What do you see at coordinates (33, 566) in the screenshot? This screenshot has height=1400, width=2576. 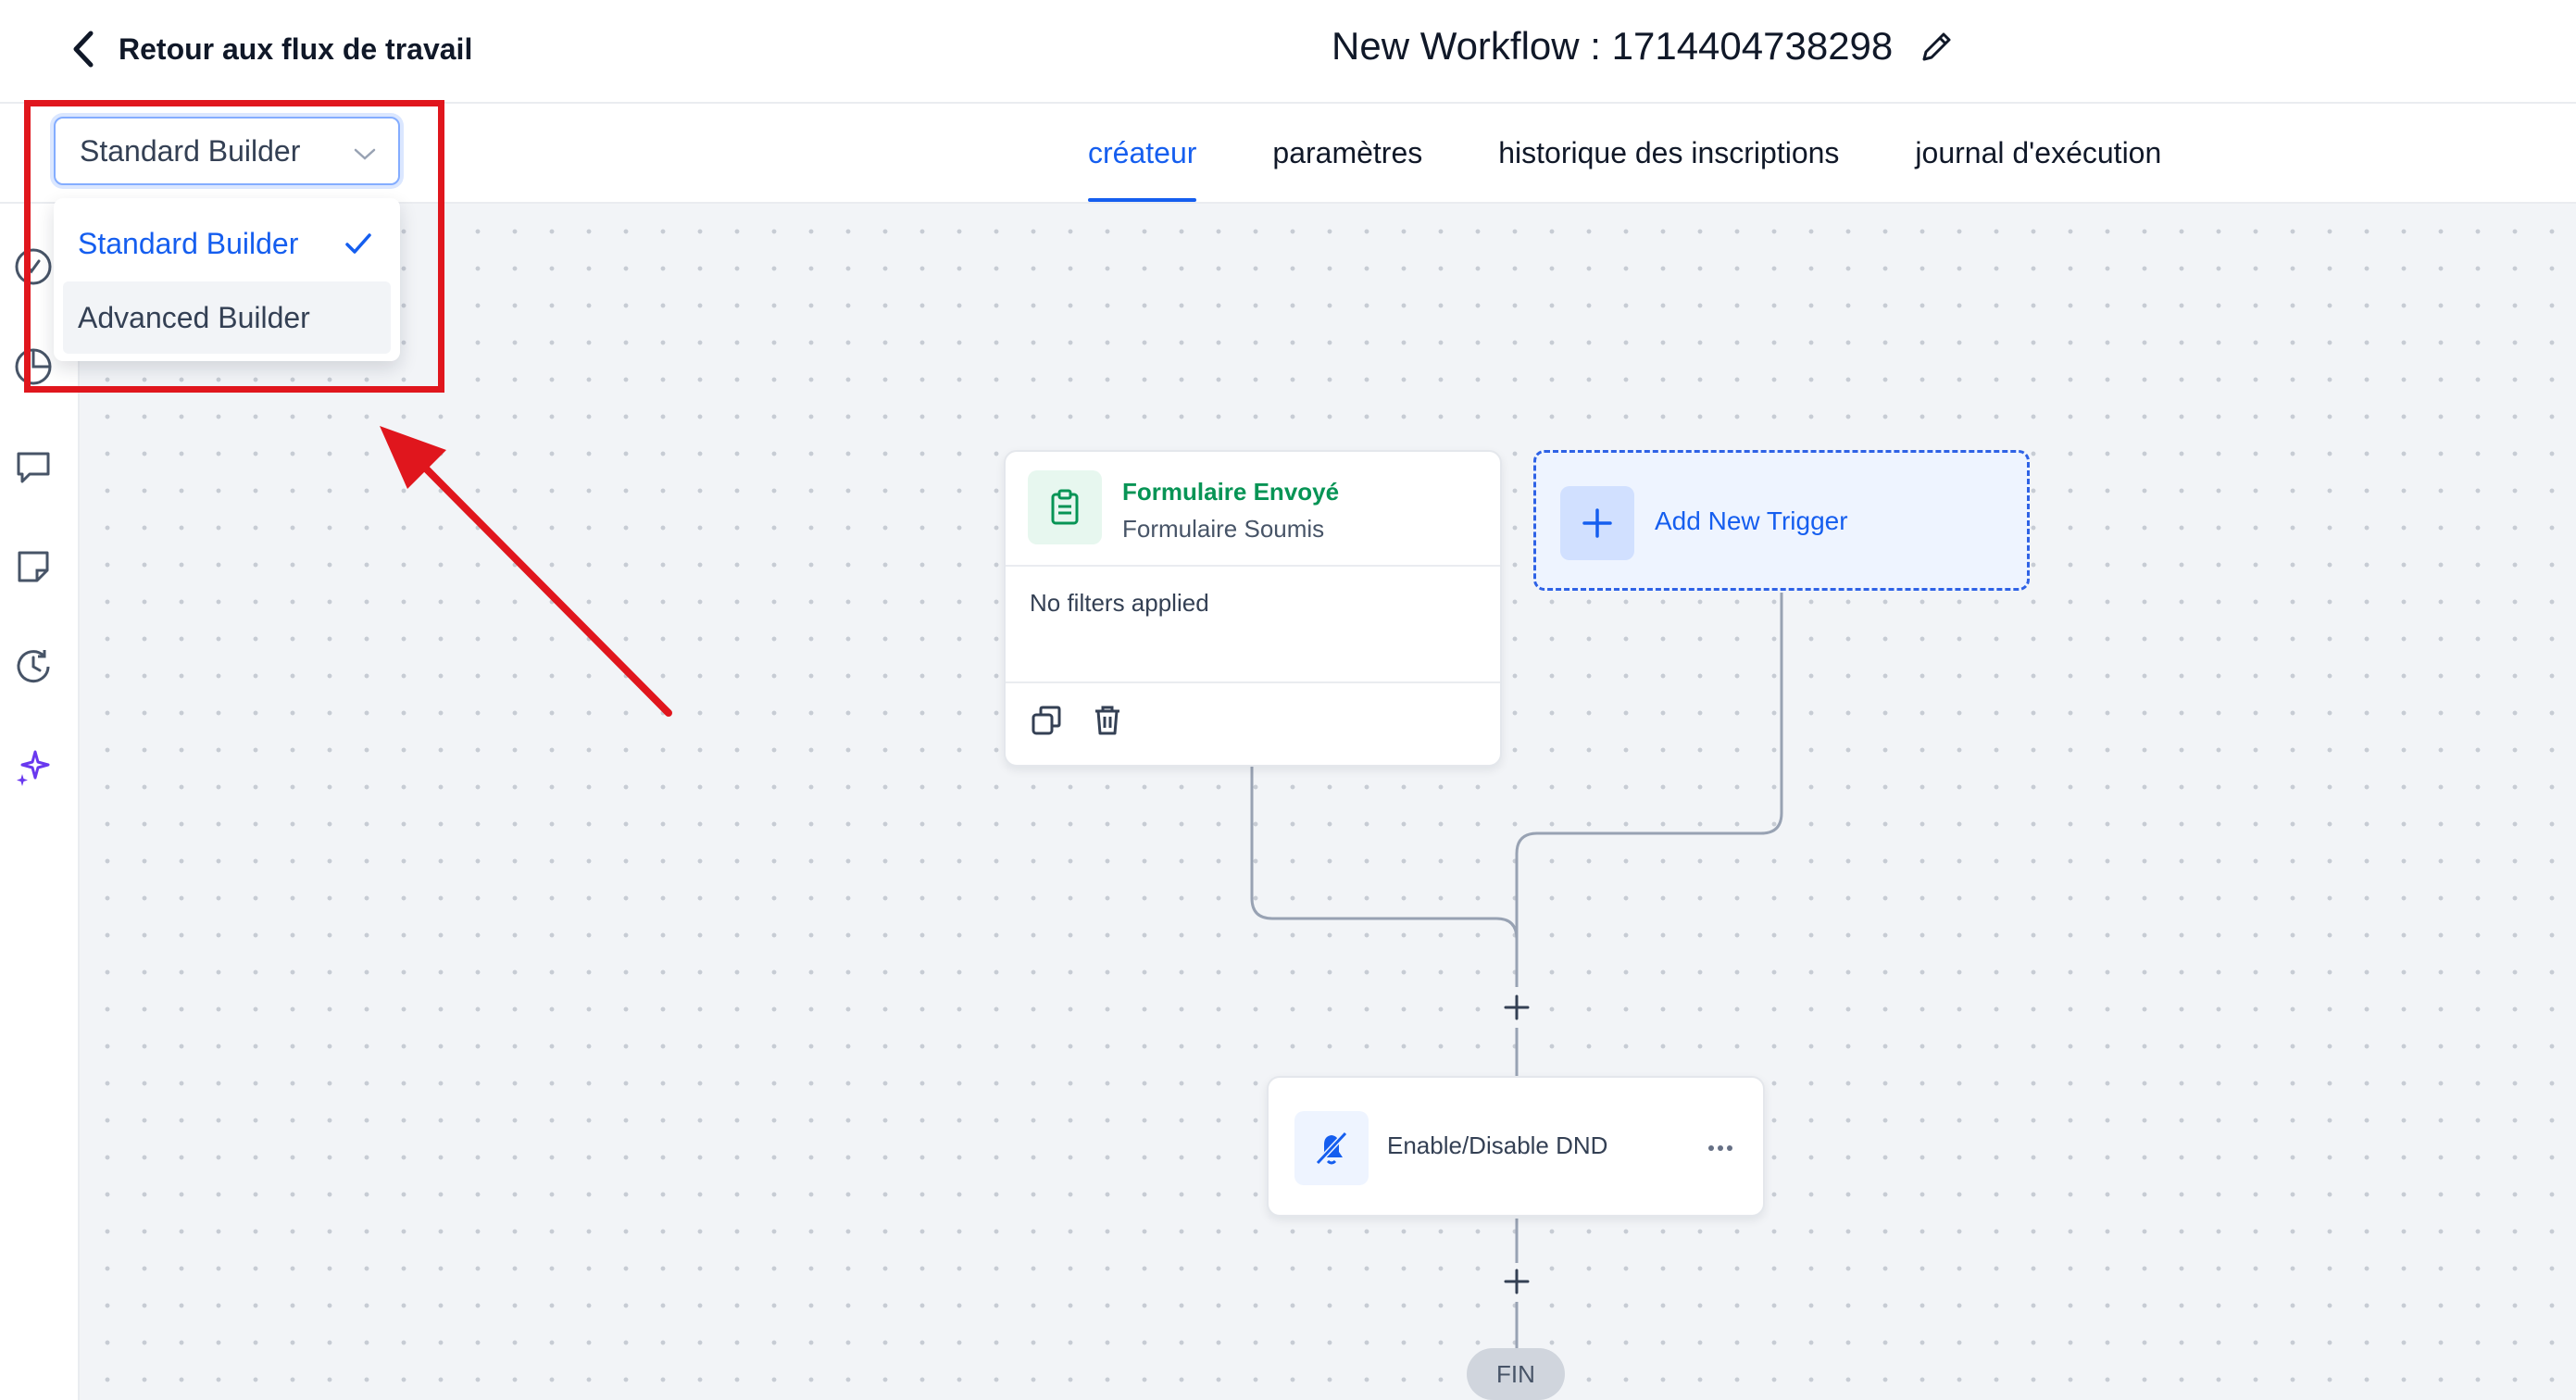 I see `note-icon` at bounding box center [33, 566].